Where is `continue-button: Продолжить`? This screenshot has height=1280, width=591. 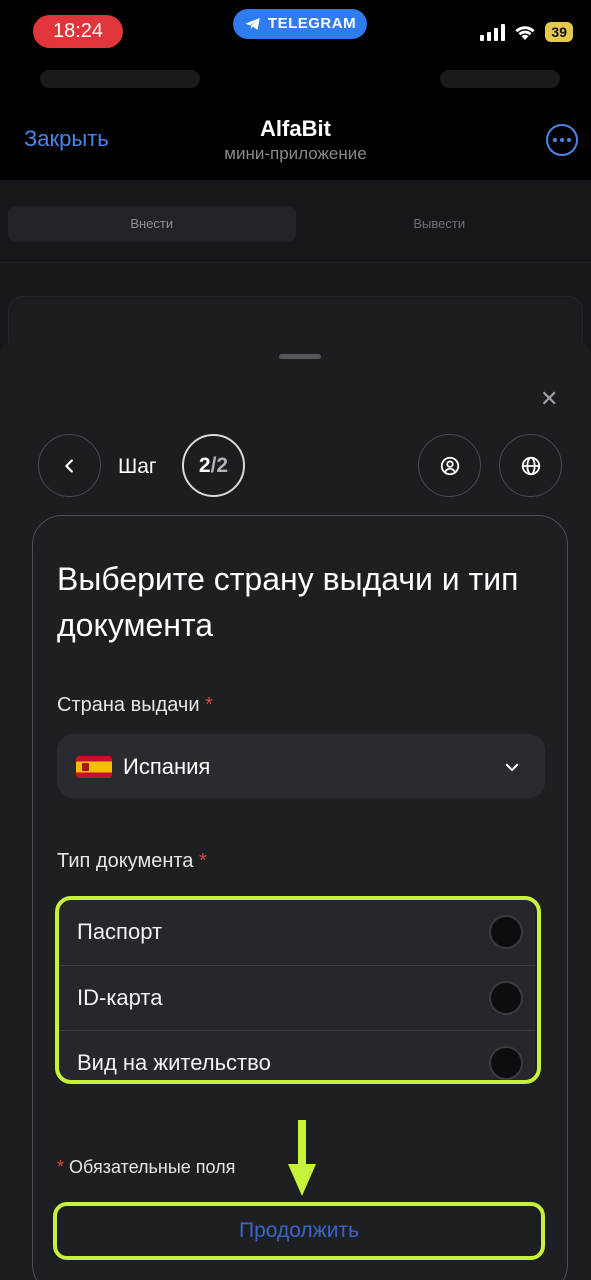 continue-button: Продолжить is located at coordinates (299, 1231).